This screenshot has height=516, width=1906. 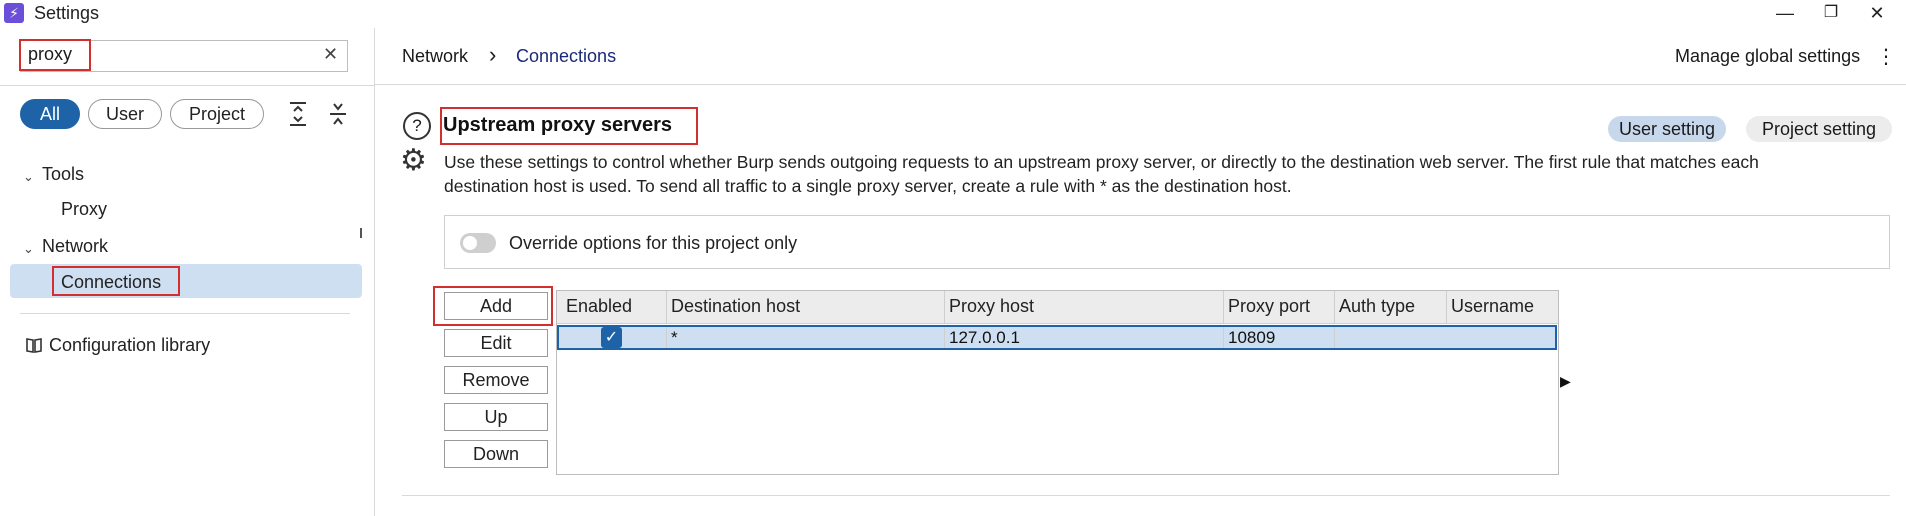 I want to click on tree-proxy: Proxy, so click(x=84, y=209).